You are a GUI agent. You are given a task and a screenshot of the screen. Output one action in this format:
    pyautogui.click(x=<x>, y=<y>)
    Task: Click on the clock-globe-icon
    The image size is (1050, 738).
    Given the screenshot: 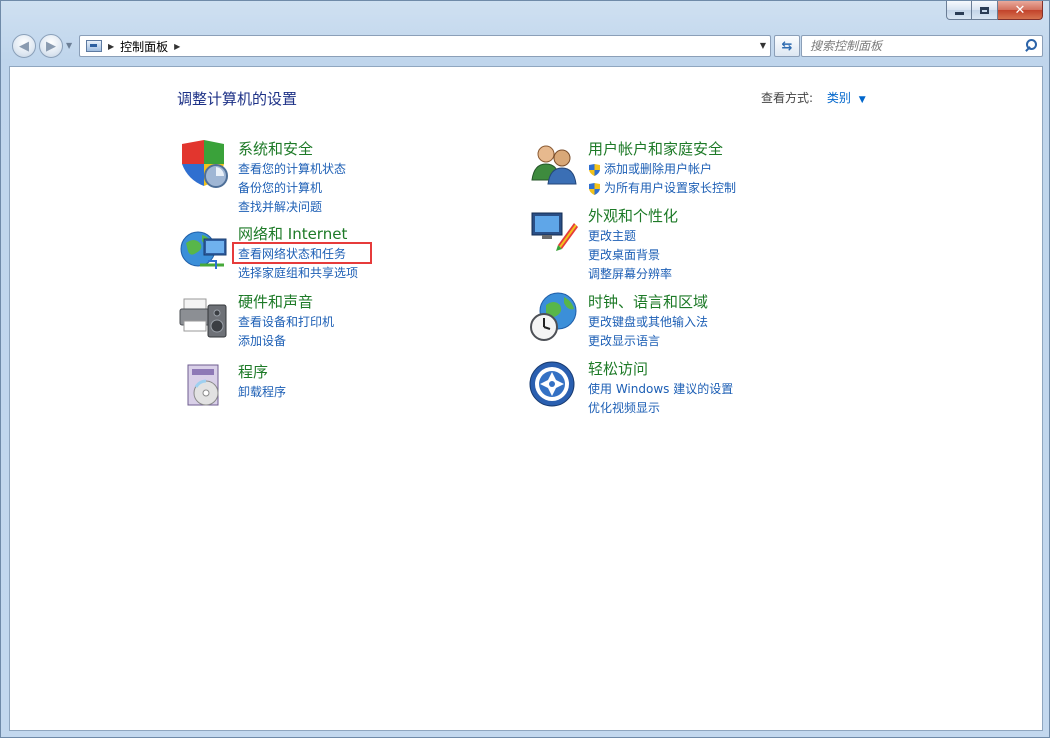 What is the action you would take?
    pyautogui.click(x=554, y=317)
    